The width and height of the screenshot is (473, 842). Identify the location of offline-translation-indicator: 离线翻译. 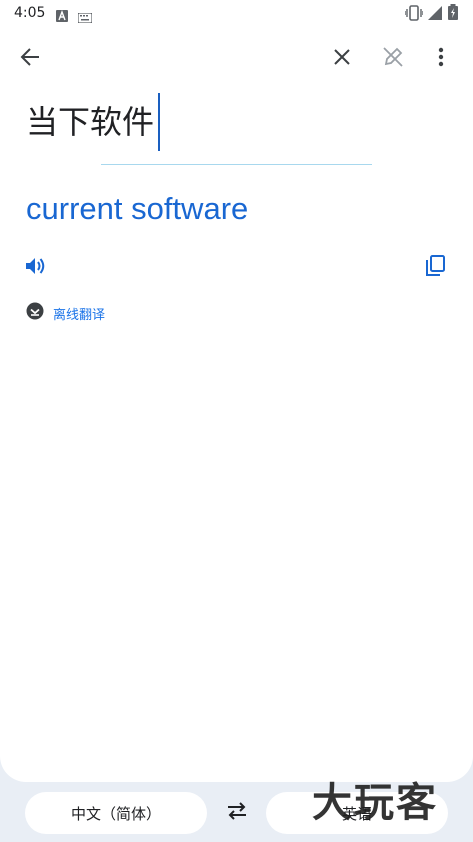
(65, 313).